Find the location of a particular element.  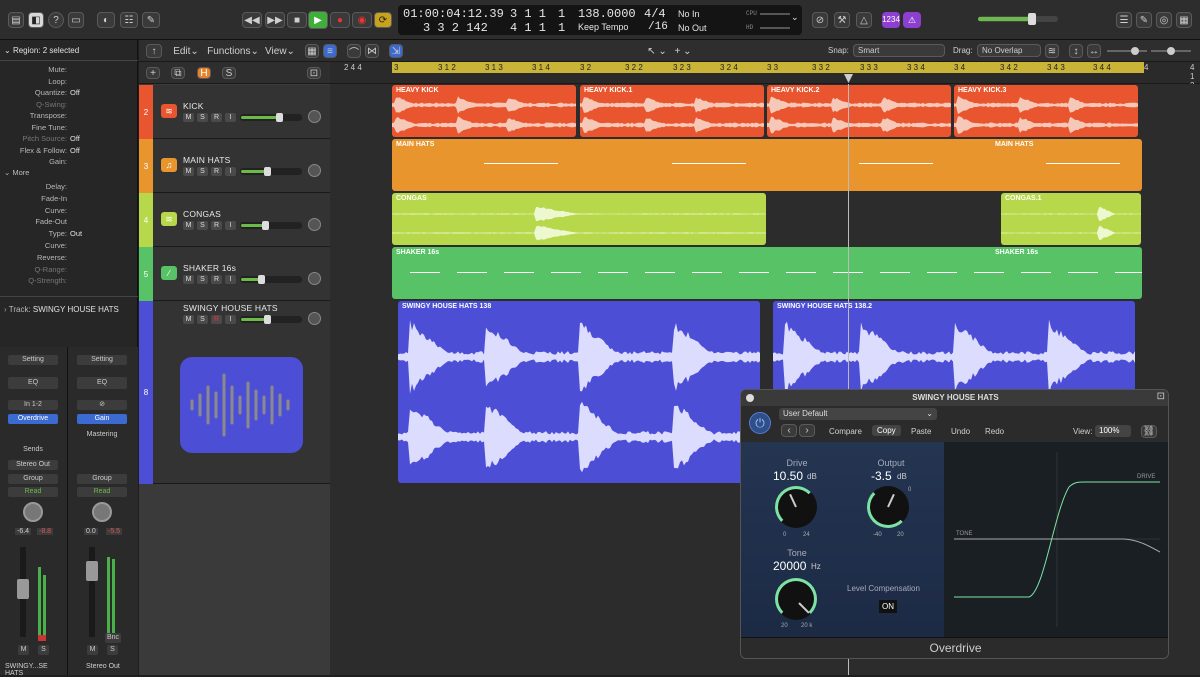

mastering-label: Mastering is located at coordinates (102, 435).